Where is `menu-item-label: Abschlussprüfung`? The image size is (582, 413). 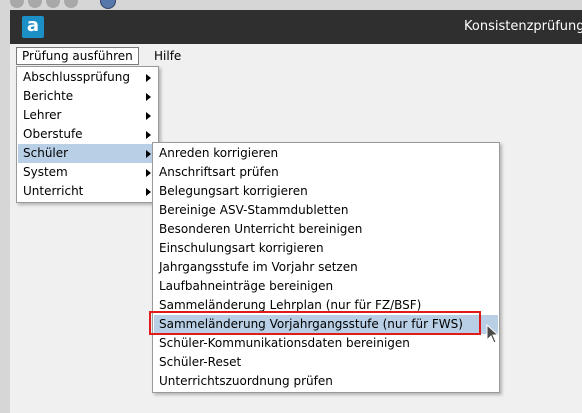 menu-item-label: Abschlussprüfung is located at coordinates (76, 77).